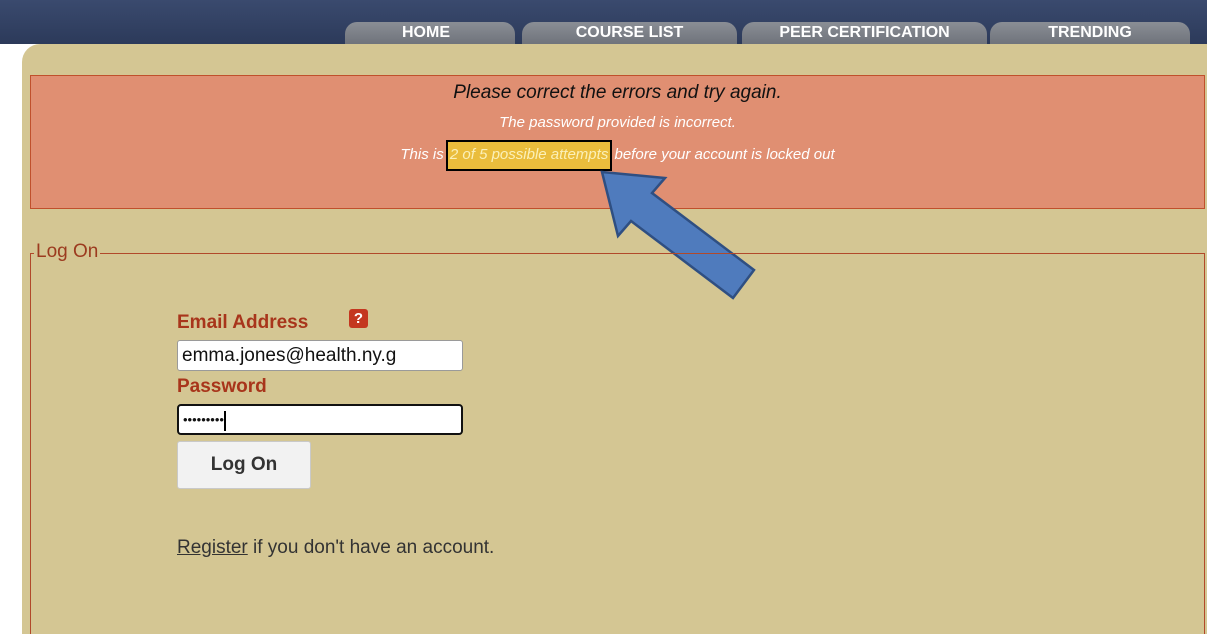  Describe the element at coordinates (222, 386) in the screenshot. I see `password-label: Password` at that location.